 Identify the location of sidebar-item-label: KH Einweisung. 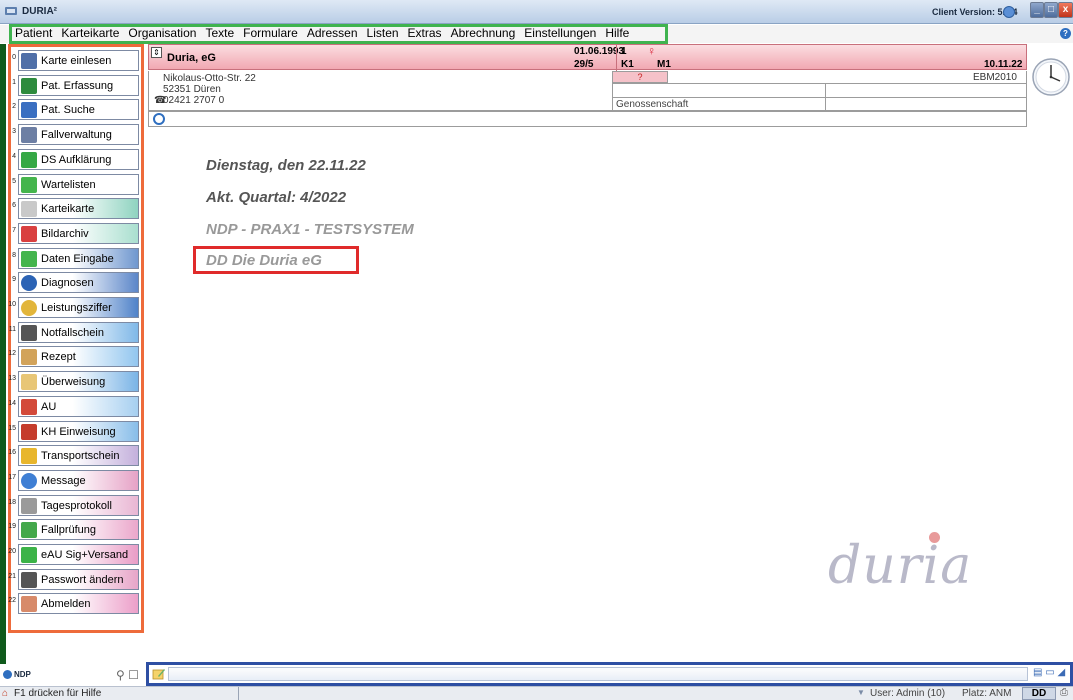
(78, 431).